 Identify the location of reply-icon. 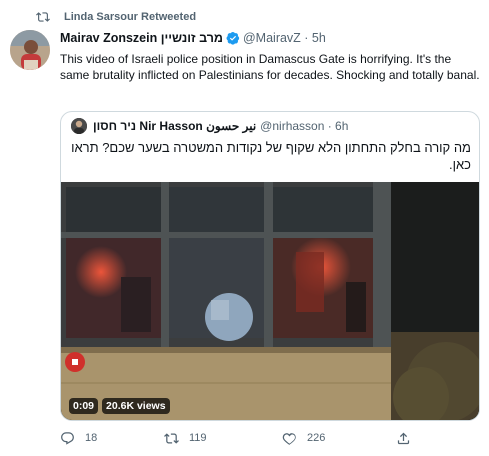
(67, 438).